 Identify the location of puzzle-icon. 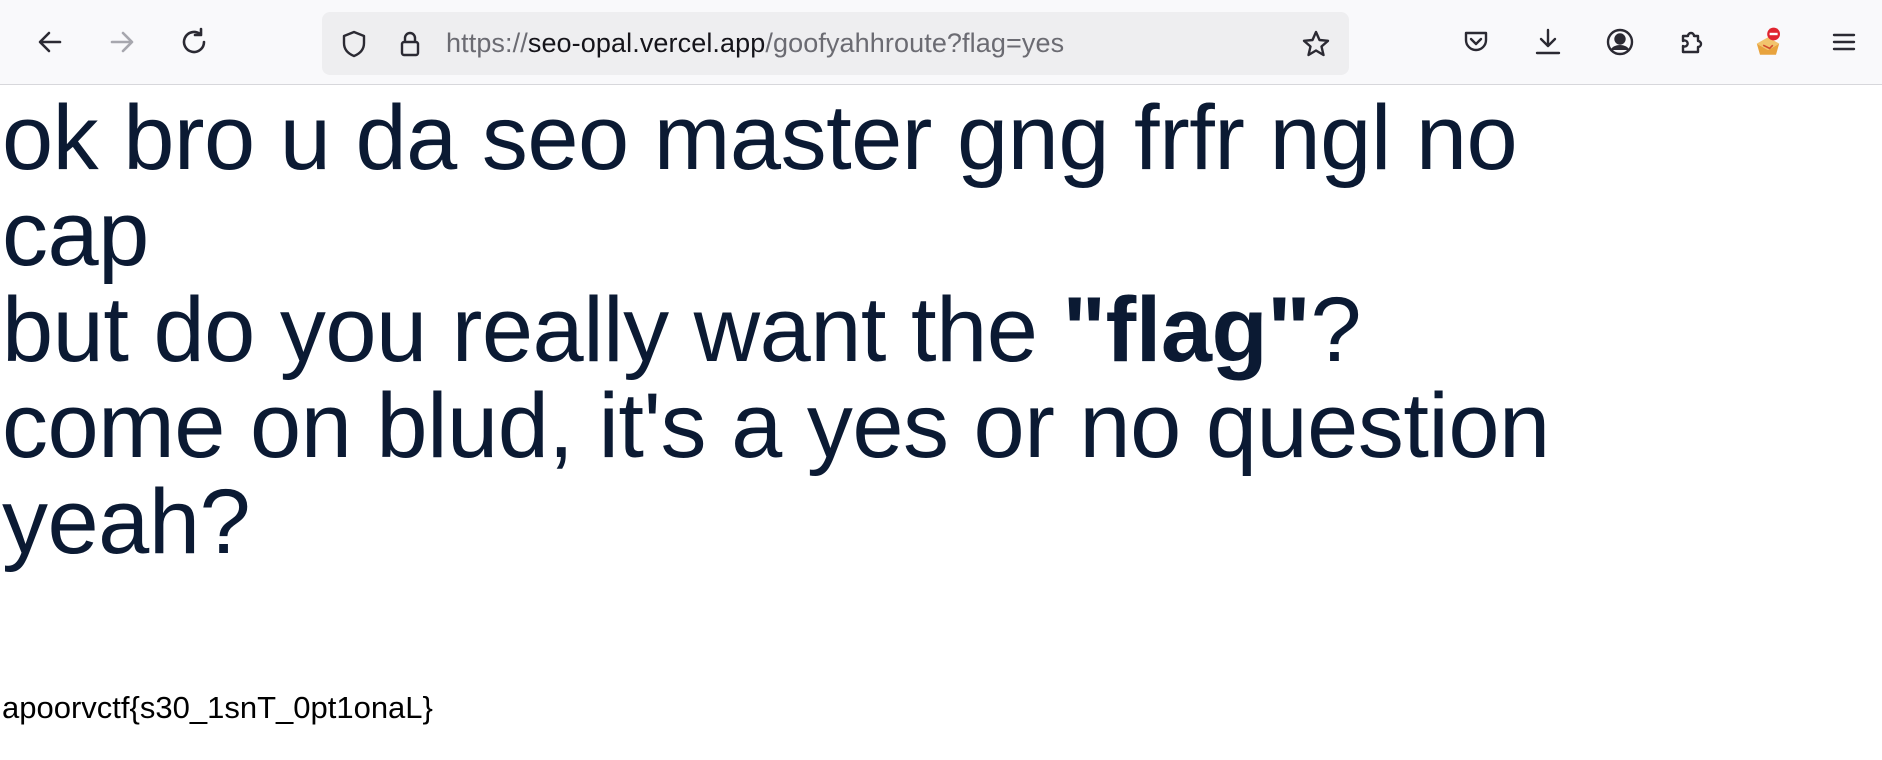
(1692, 42).